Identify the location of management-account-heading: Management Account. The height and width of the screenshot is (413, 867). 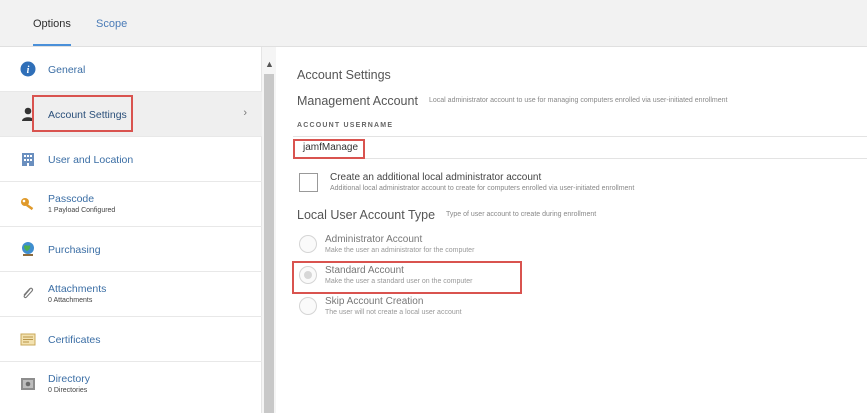
(357, 101).